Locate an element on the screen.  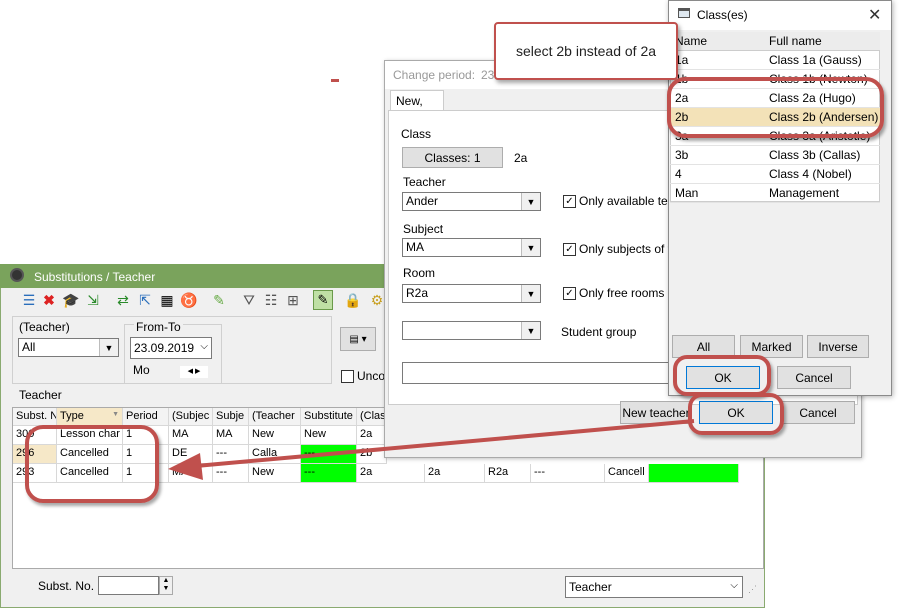
arrow-annotation is located at coordinates (431, 449).